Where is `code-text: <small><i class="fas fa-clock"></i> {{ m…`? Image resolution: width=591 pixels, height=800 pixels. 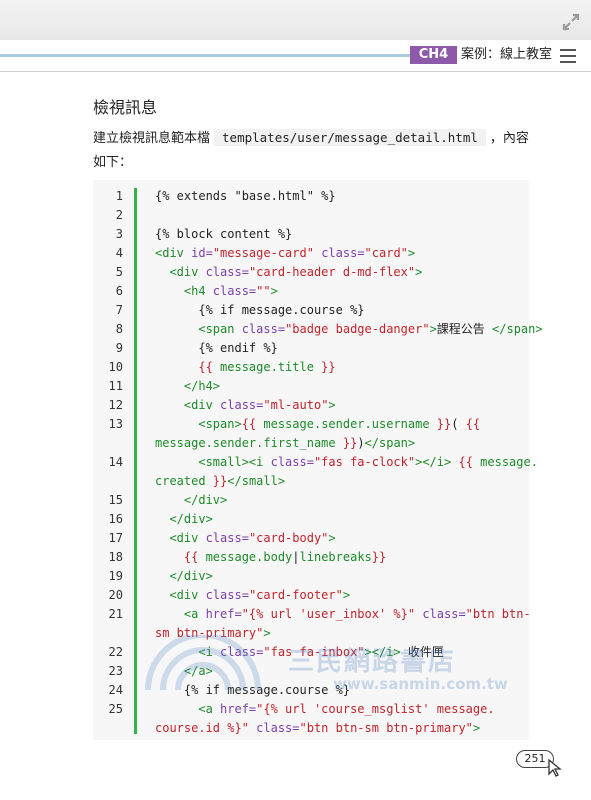 code-text: <small><i class="fas fa-clock"></i> {{ m… is located at coordinates (346, 462).